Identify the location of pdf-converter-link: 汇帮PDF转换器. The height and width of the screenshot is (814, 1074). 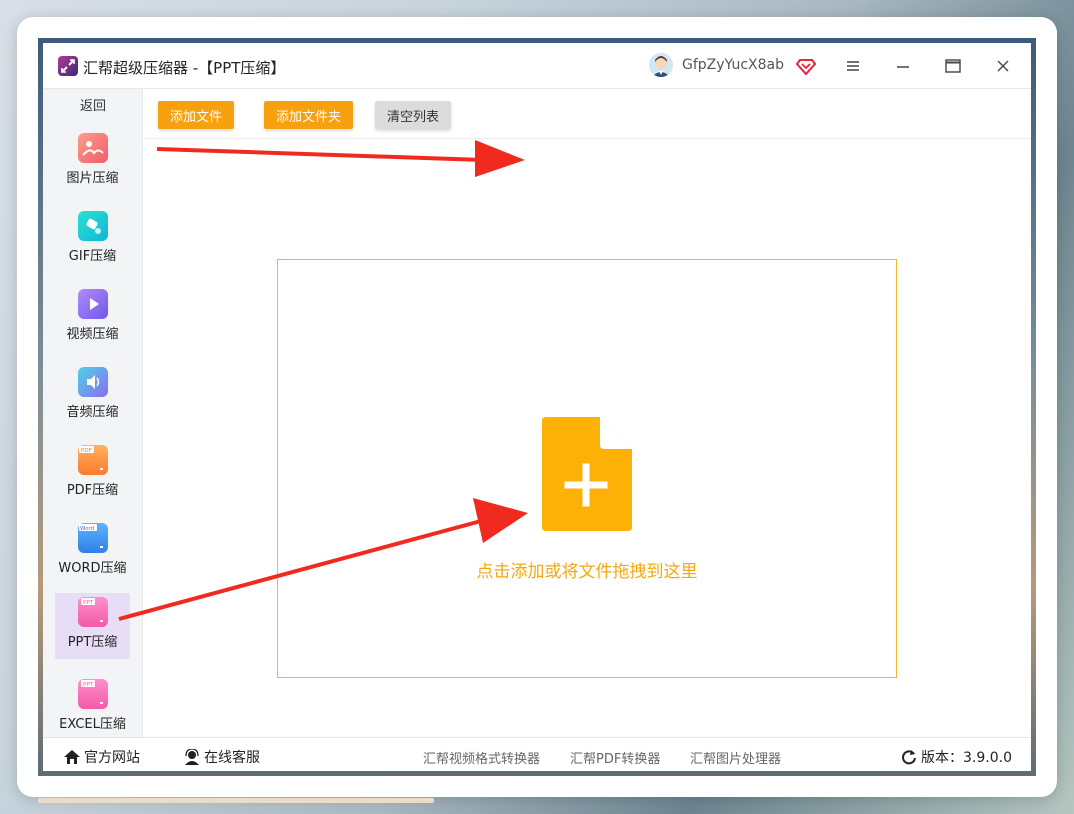
(615, 757).